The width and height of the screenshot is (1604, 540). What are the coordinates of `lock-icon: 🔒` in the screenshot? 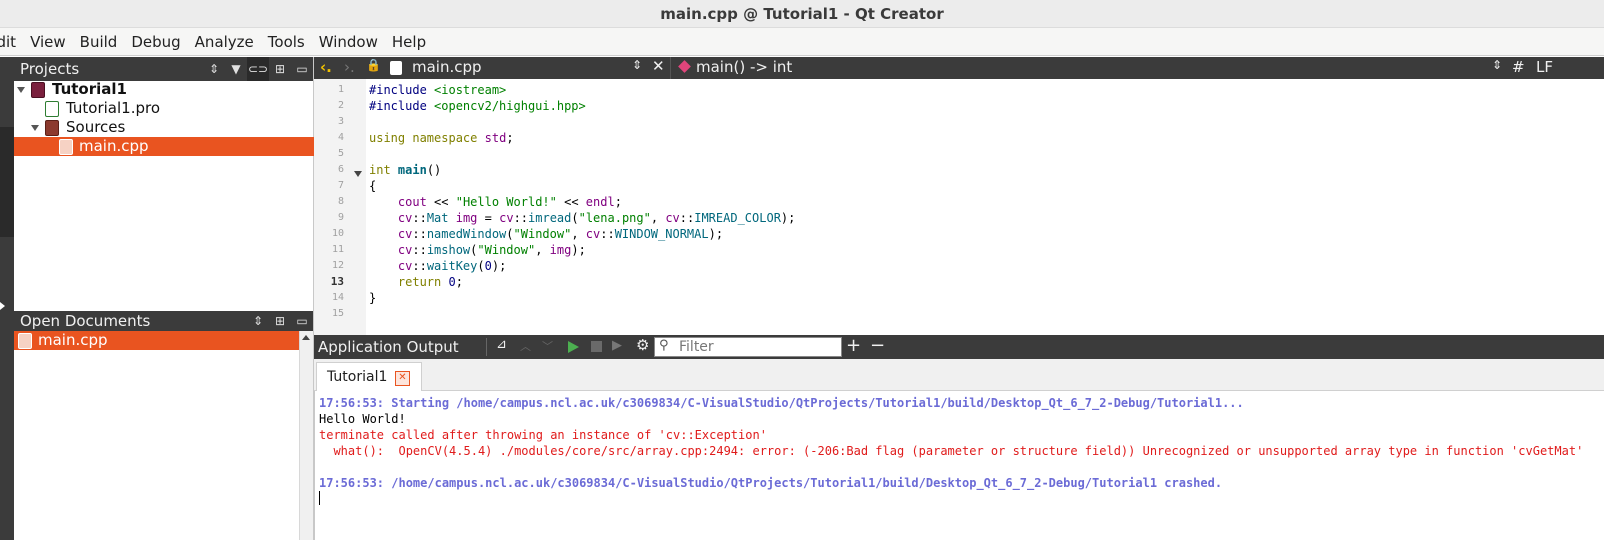 It's located at (373, 65).